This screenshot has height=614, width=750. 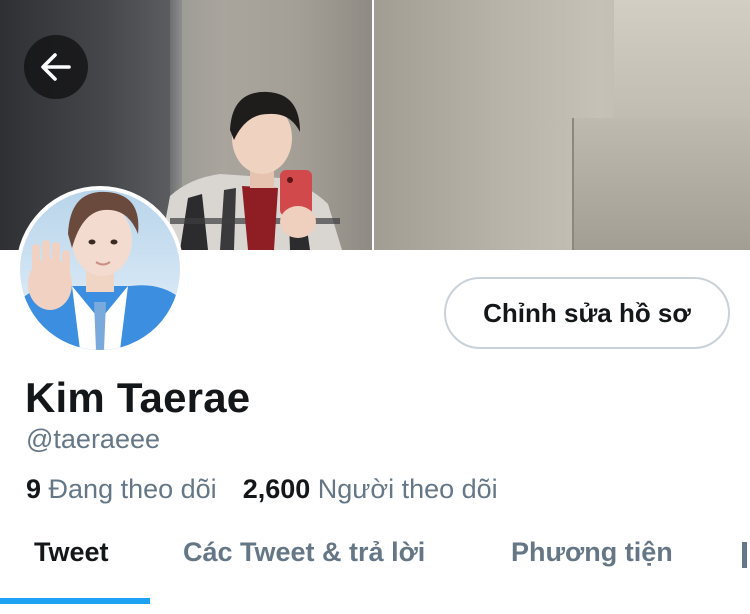 I want to click on tab-media: Phương tiện, so click(x=592, y=552).